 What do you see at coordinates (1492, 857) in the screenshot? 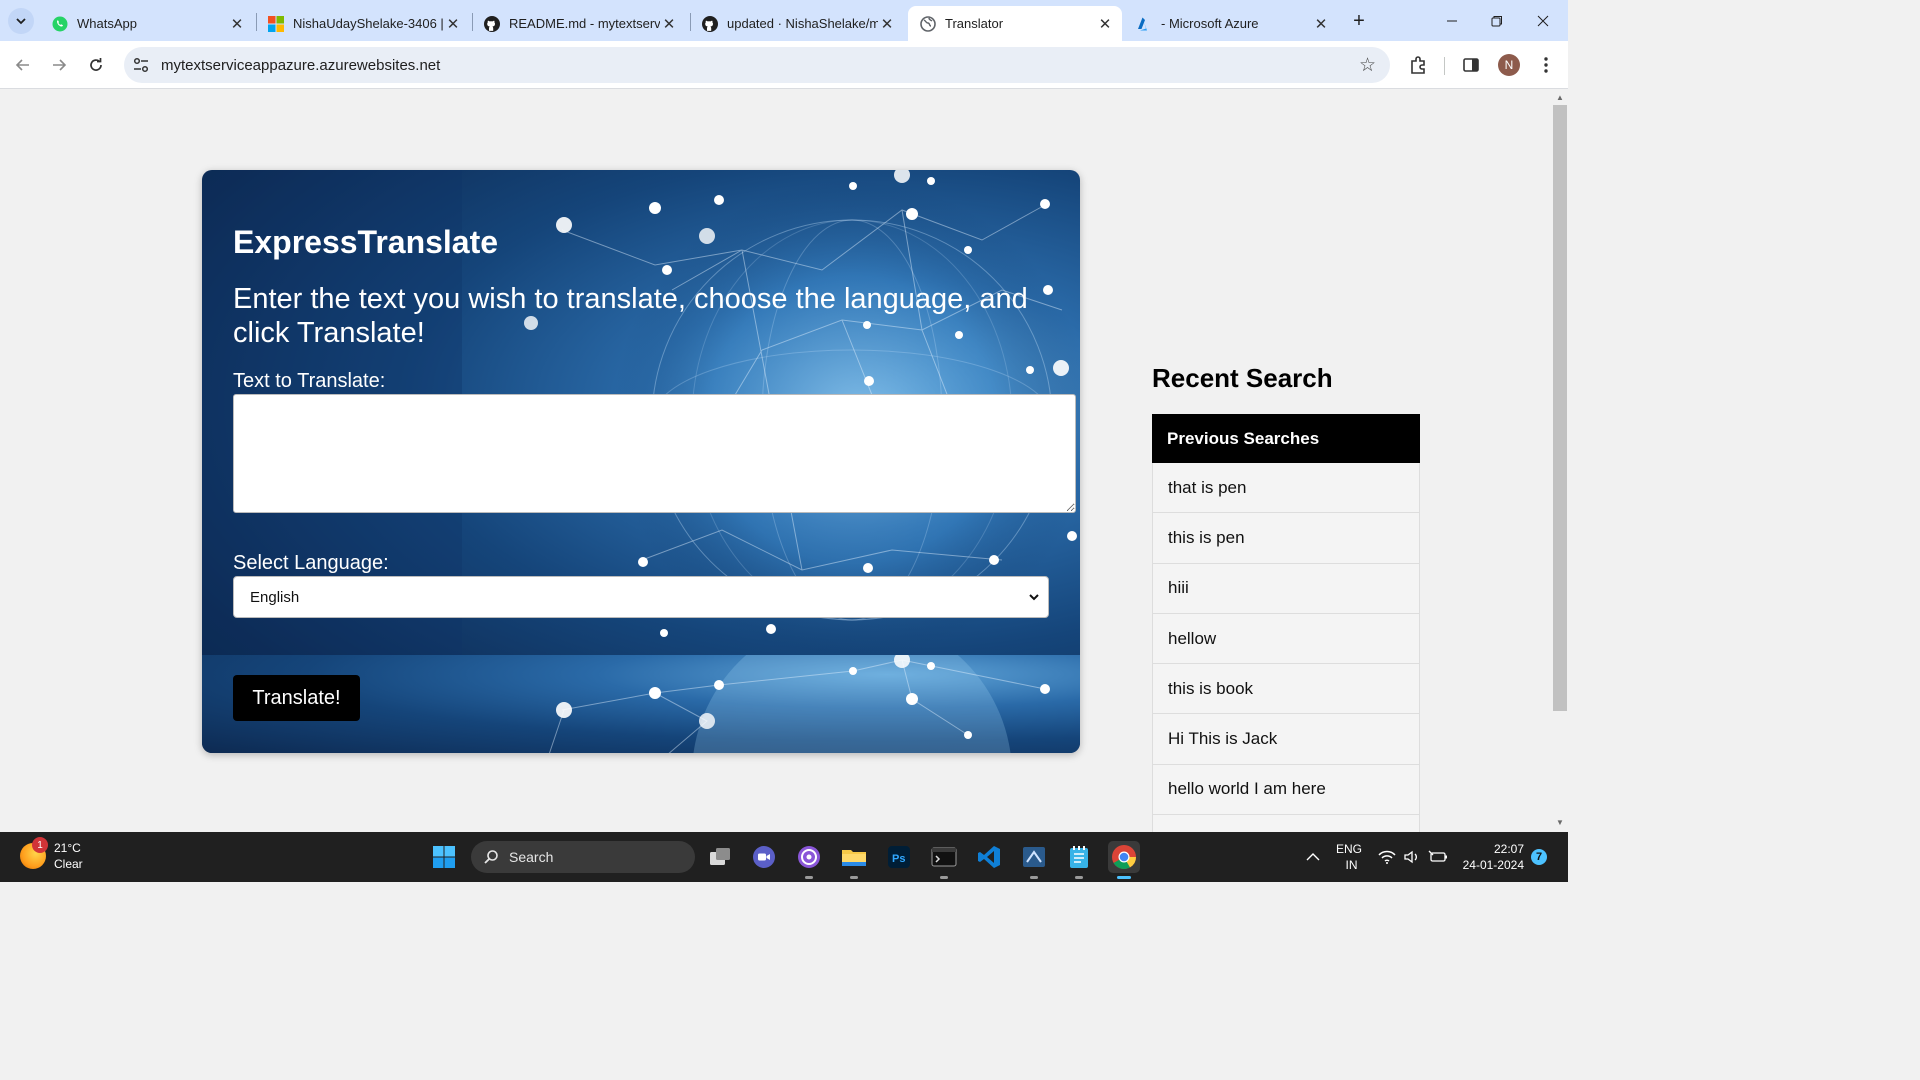
I see `clock: 22:07 24-01-2024` at bounding box center [1492, 857].